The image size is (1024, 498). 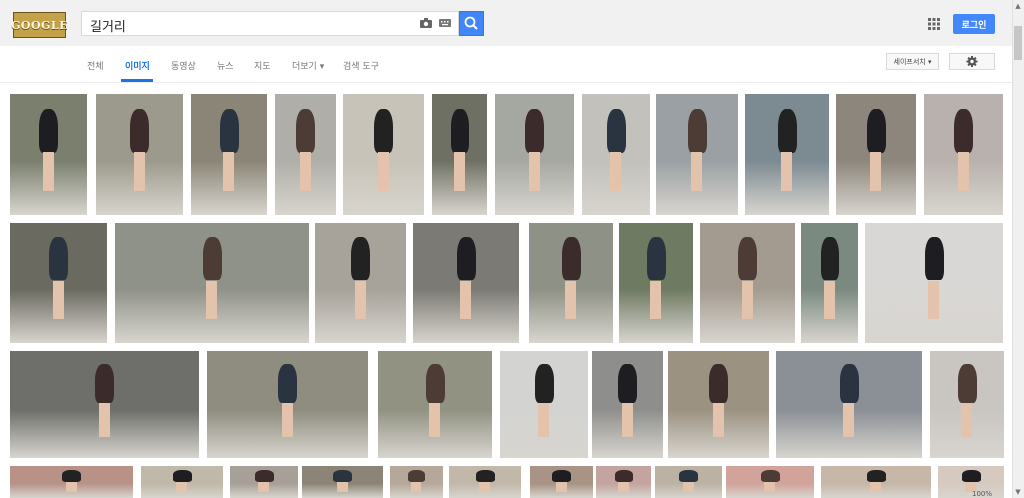 I want to click on google-doodle-logo: GOOGLE, so click(x=39, y=25).